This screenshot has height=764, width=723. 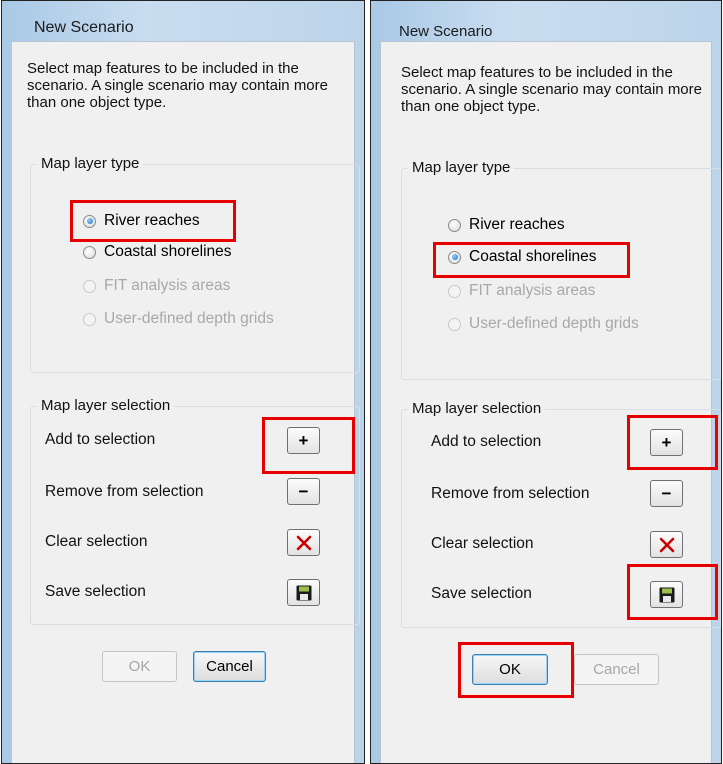 What do you see at coordinates (195, 264) in the screenshot?
I see `map-layer-type-group: Map layer type` at bounding box center [195, 264].